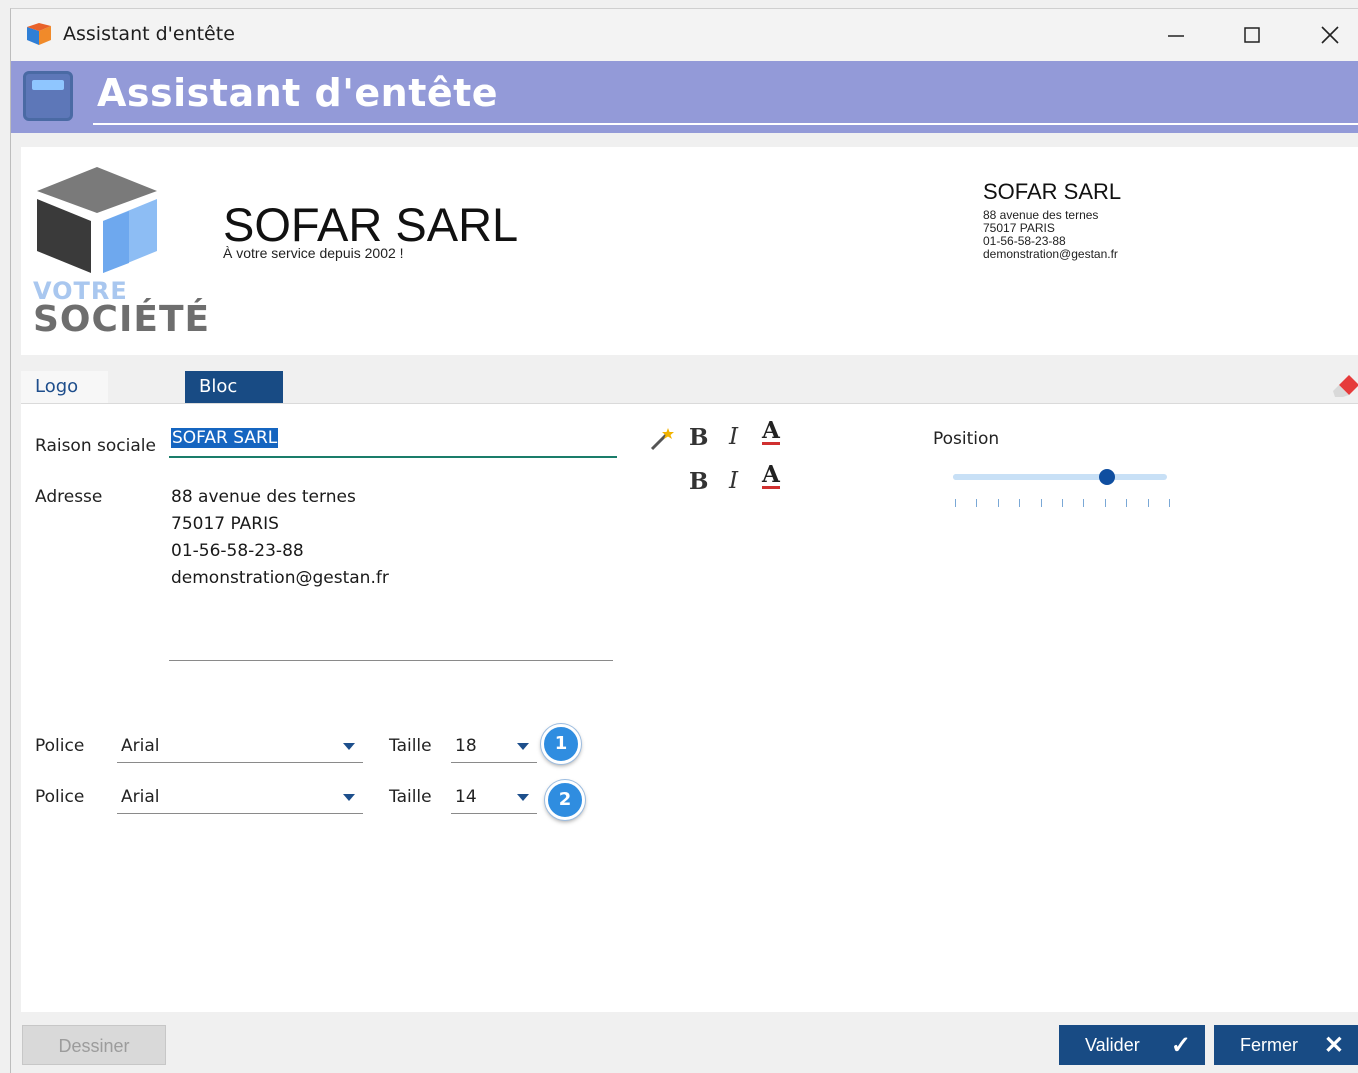 This screenshot has height=1073, width=1358. I want to click on valider-label: Valider, so click(1112, 1045).